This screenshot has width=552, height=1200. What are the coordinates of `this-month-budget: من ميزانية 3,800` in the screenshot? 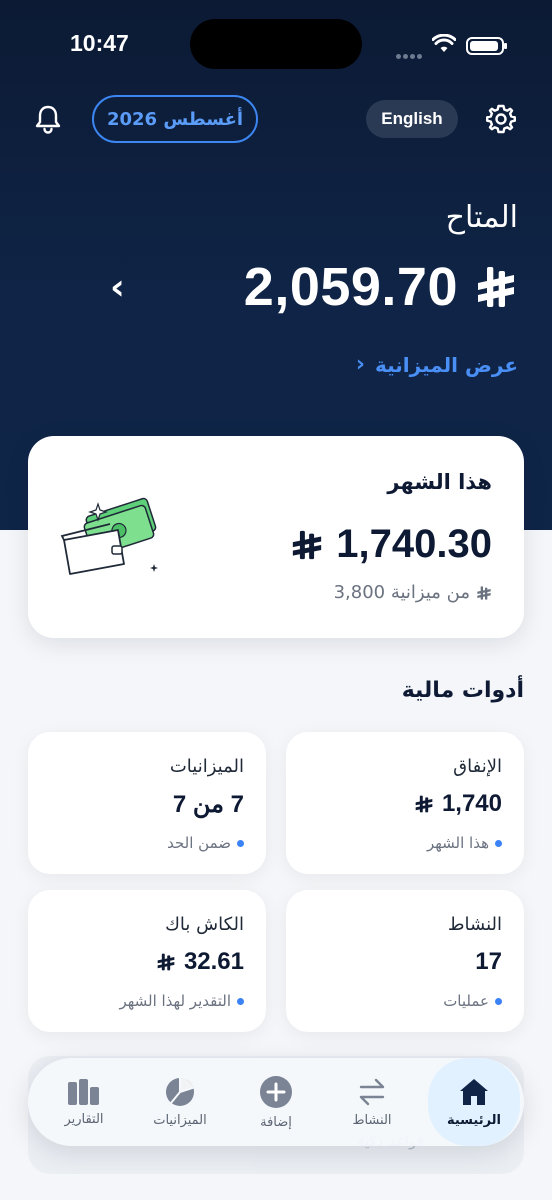 It's located at (413, 592).